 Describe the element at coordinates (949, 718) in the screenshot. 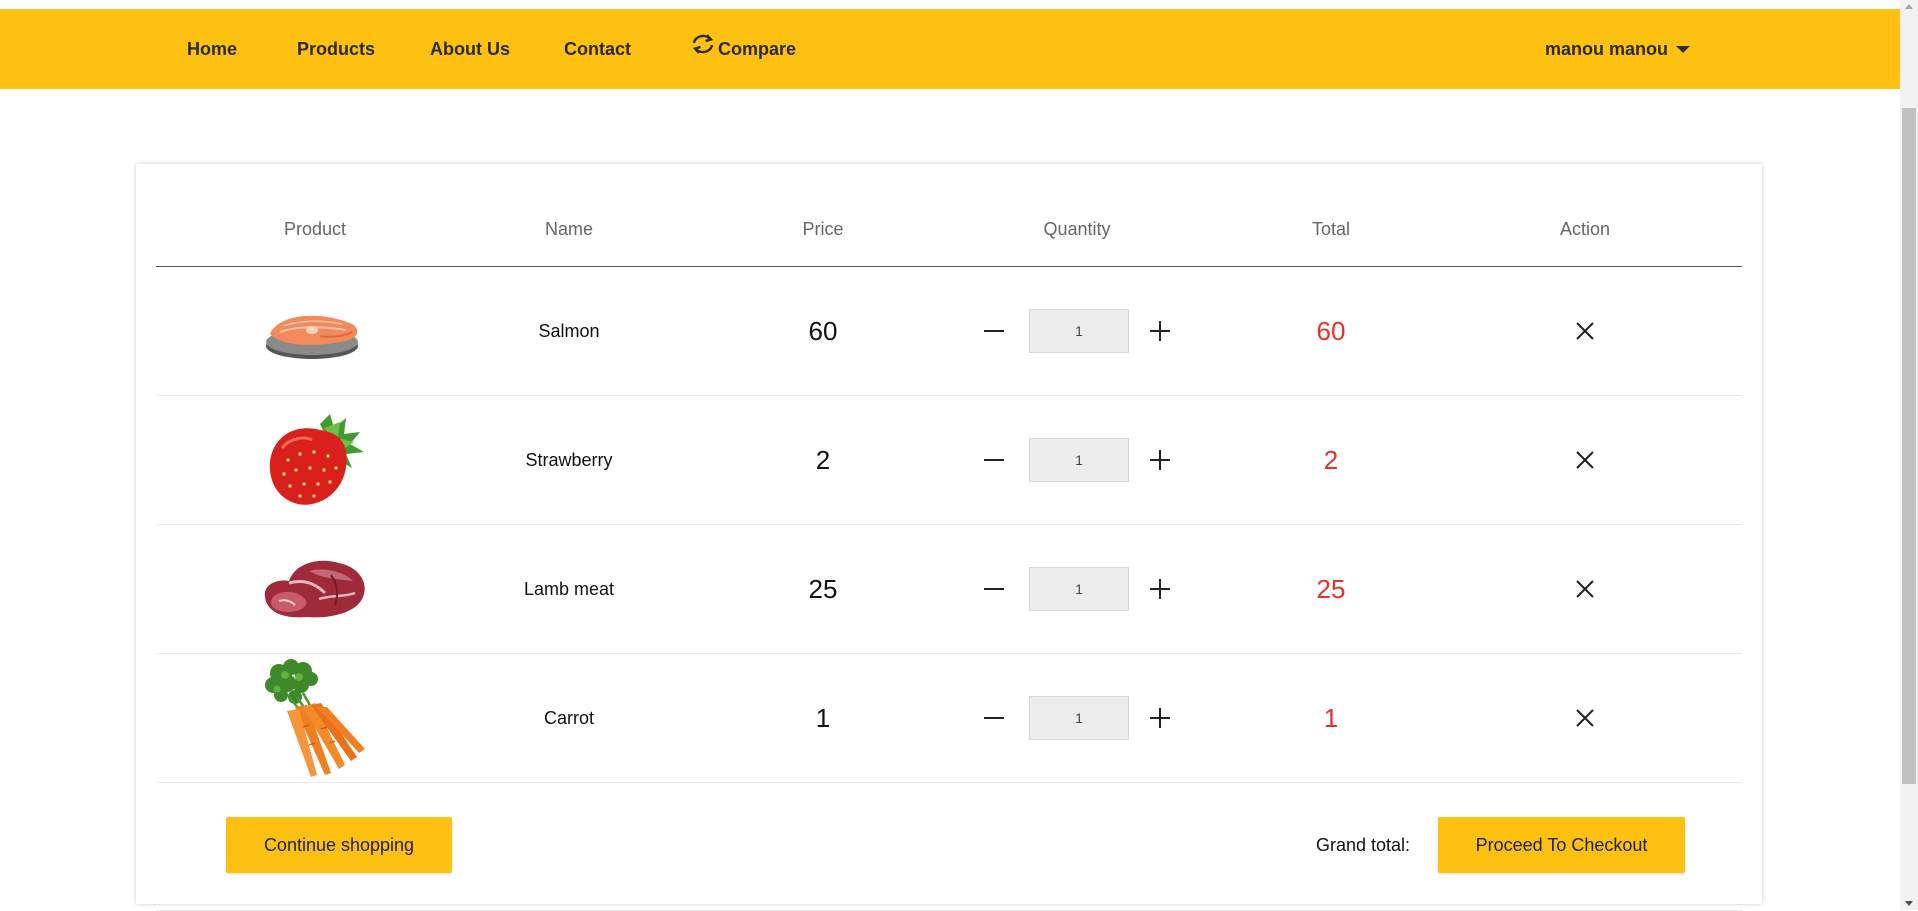

I see `table-row: Carrot 1 1` at that location.